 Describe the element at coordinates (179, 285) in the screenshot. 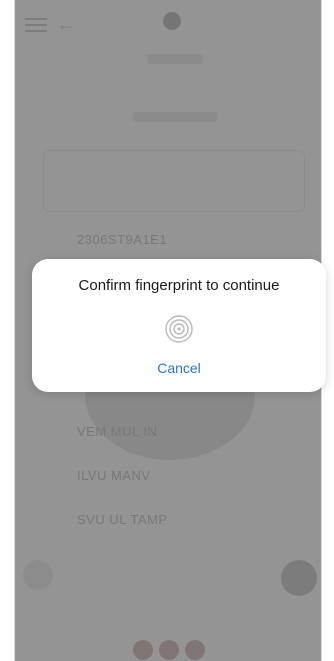

I see `dialog-title: Confirm fingerprint to continue` at that location.